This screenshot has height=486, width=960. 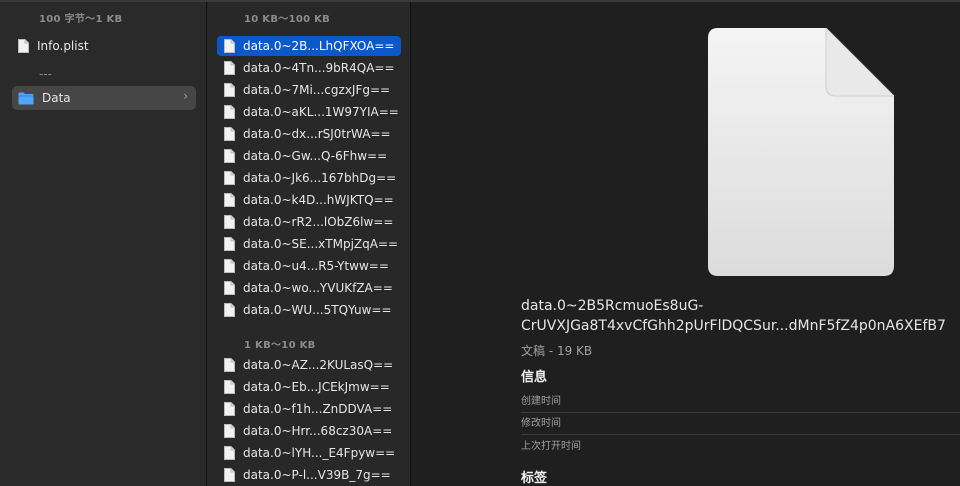 I want to click on file-label: data.0~dx...rSJ0trWA==, so click(x=317, y=134).